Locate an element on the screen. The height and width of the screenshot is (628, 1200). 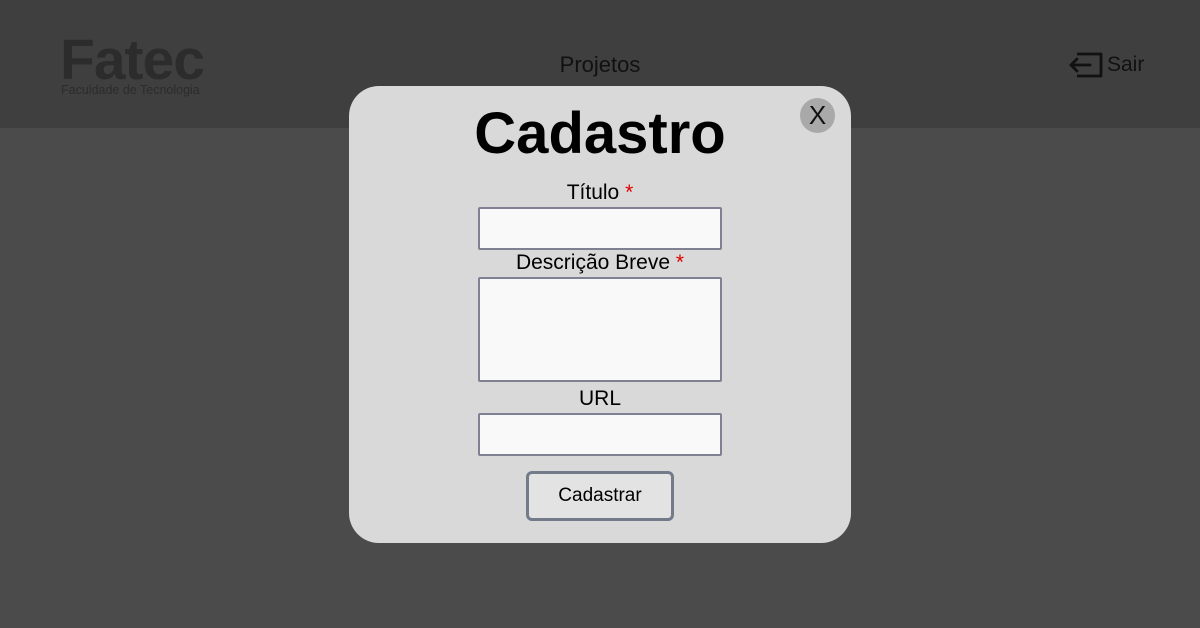
descricao-textarea is located at coordinates (600, 329).